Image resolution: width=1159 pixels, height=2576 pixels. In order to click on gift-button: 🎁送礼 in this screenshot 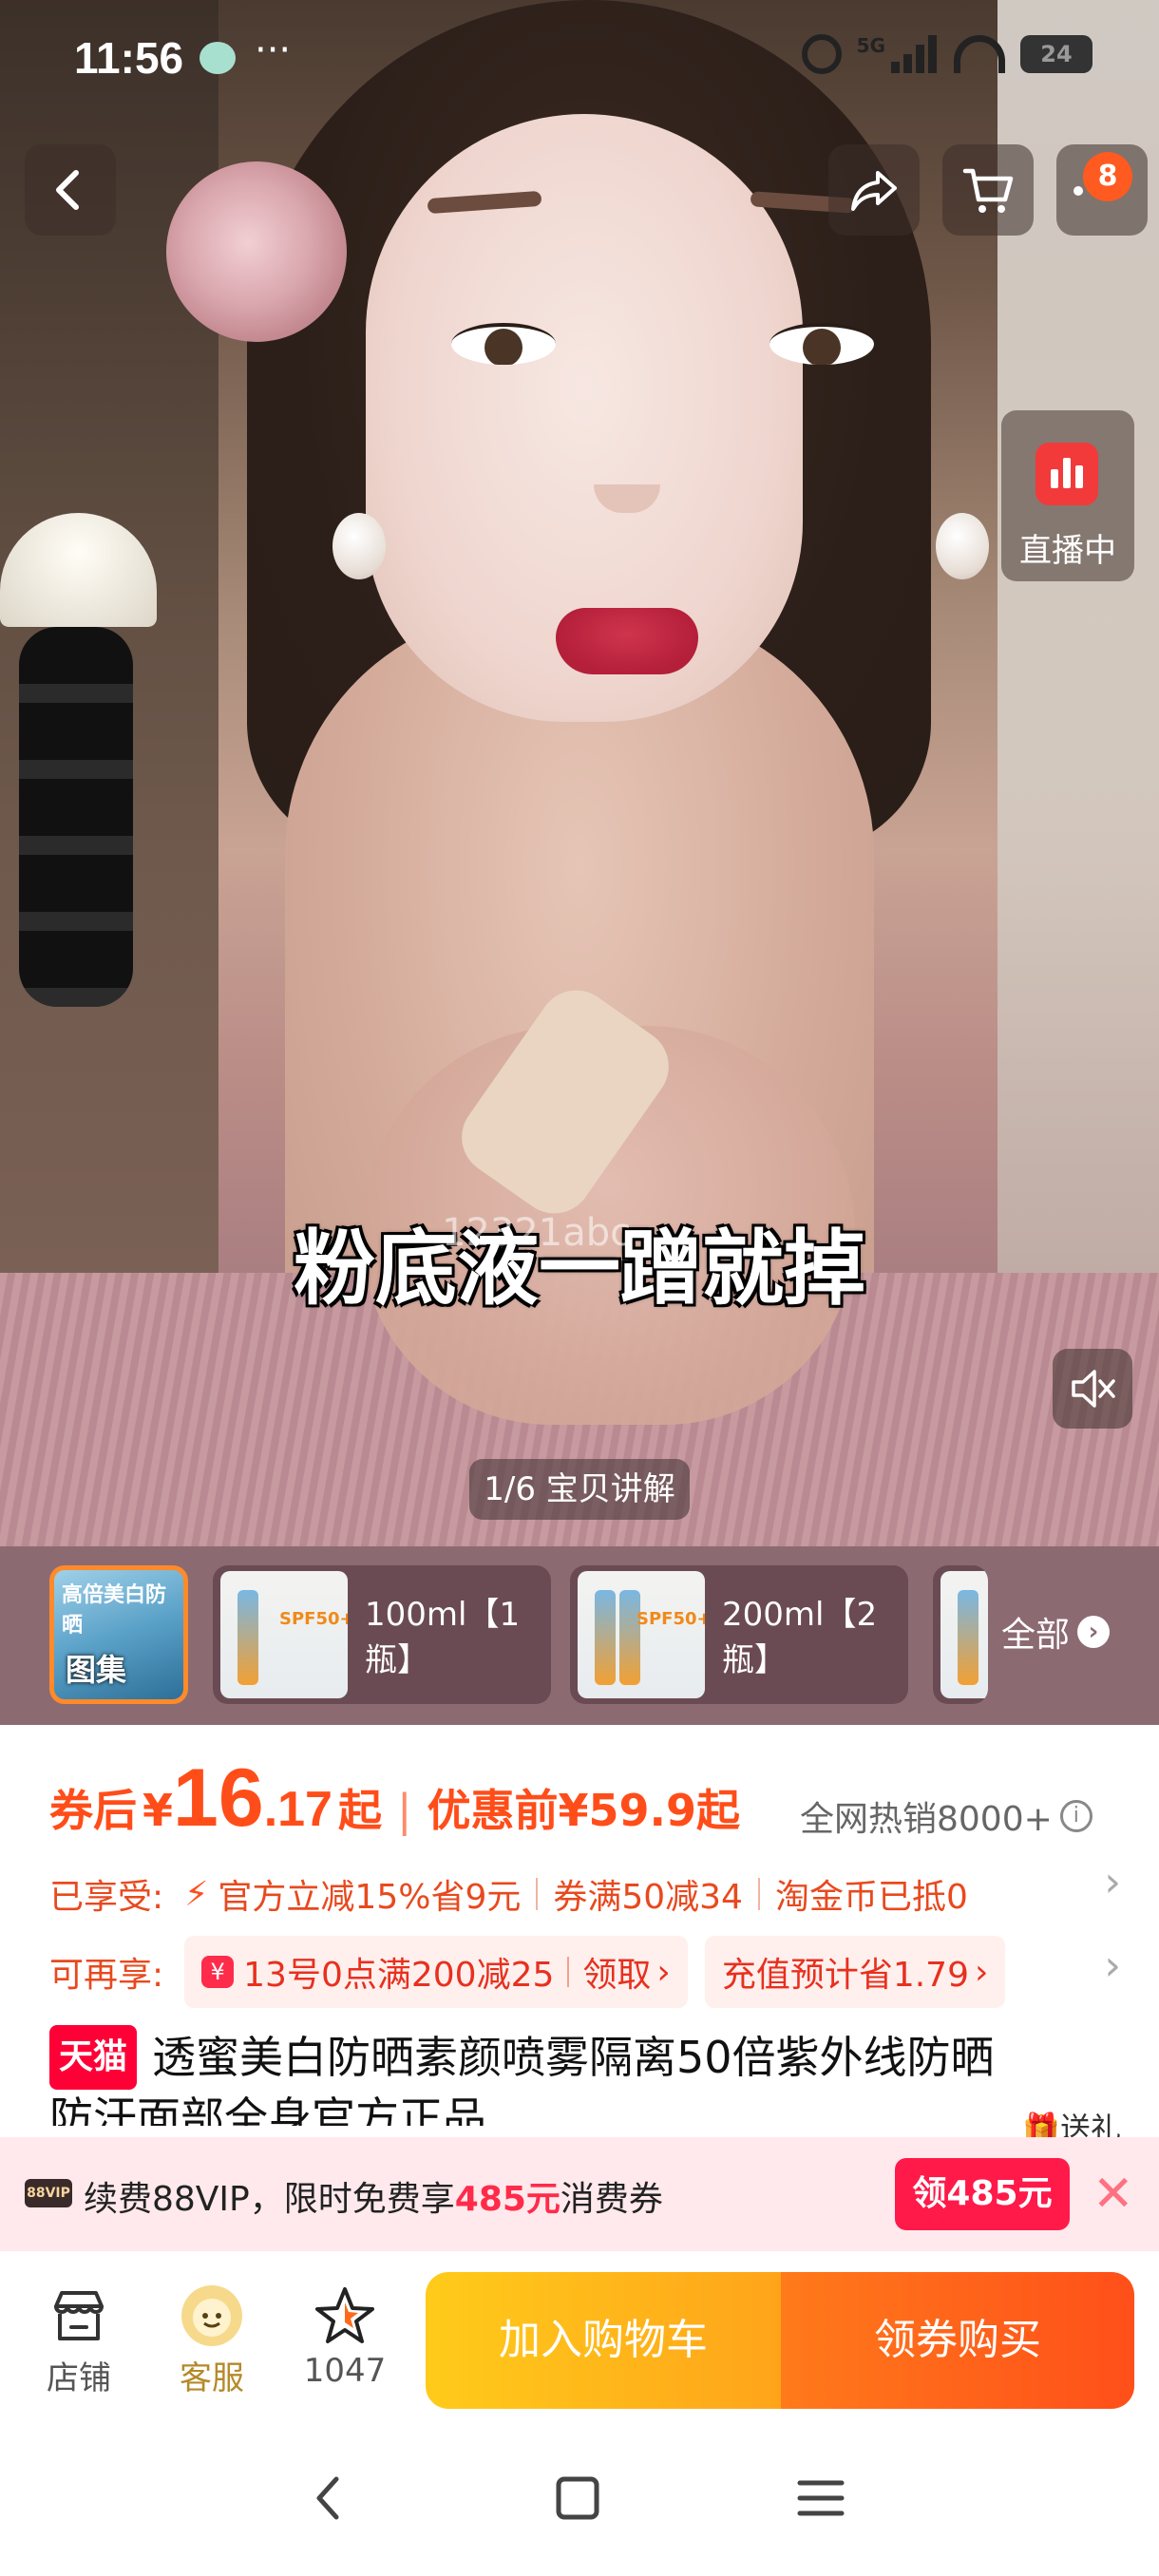, I will do `click(1071, 2121)`.